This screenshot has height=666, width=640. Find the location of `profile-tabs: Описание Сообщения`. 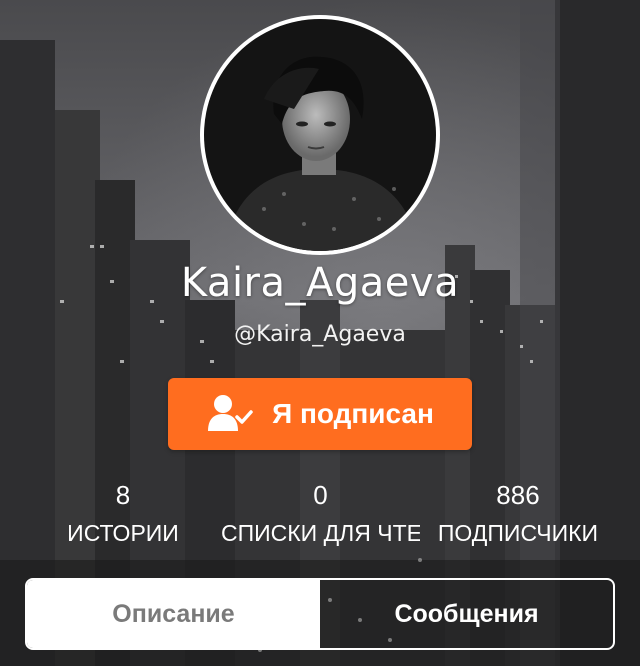

profile-tabs: Описание Сообщения is located at coordinates (320, 614).